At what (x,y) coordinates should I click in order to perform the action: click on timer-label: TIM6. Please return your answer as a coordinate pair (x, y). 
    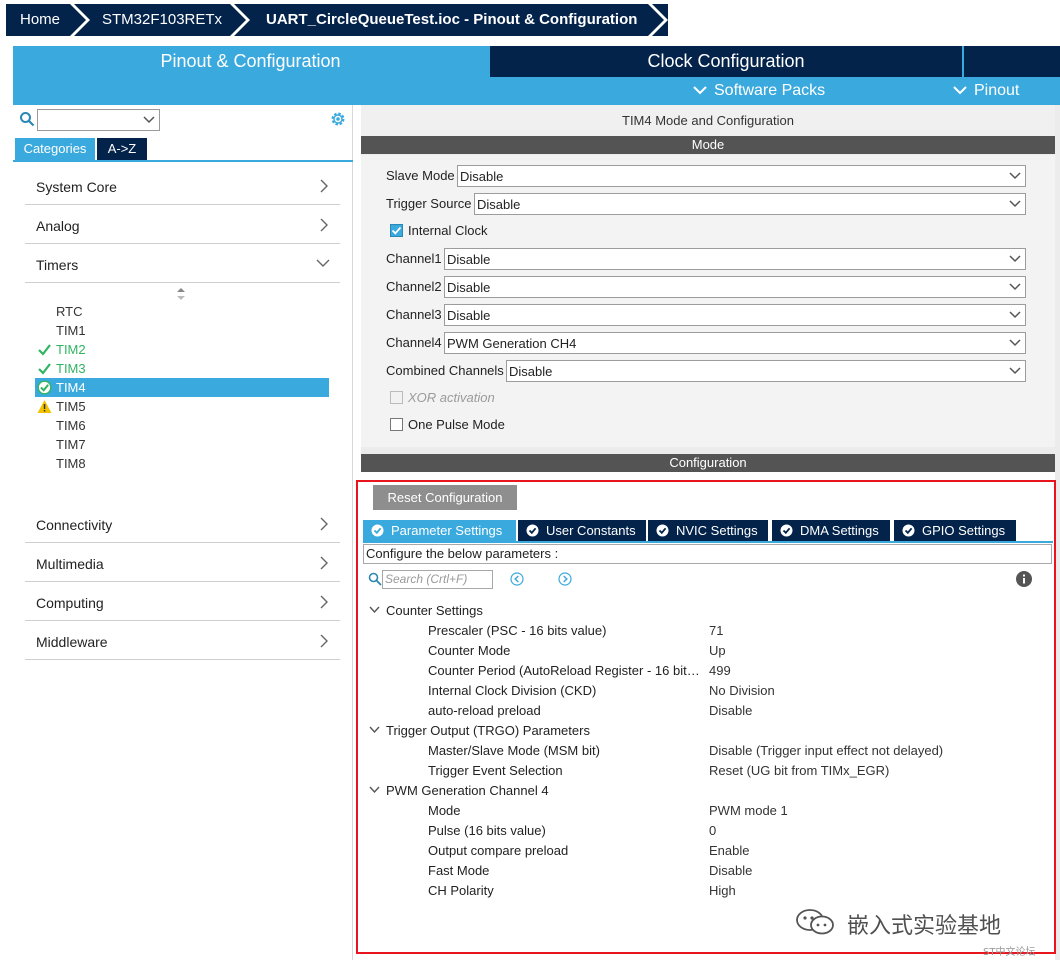
    Looking at the image, I should click on (71, 425).